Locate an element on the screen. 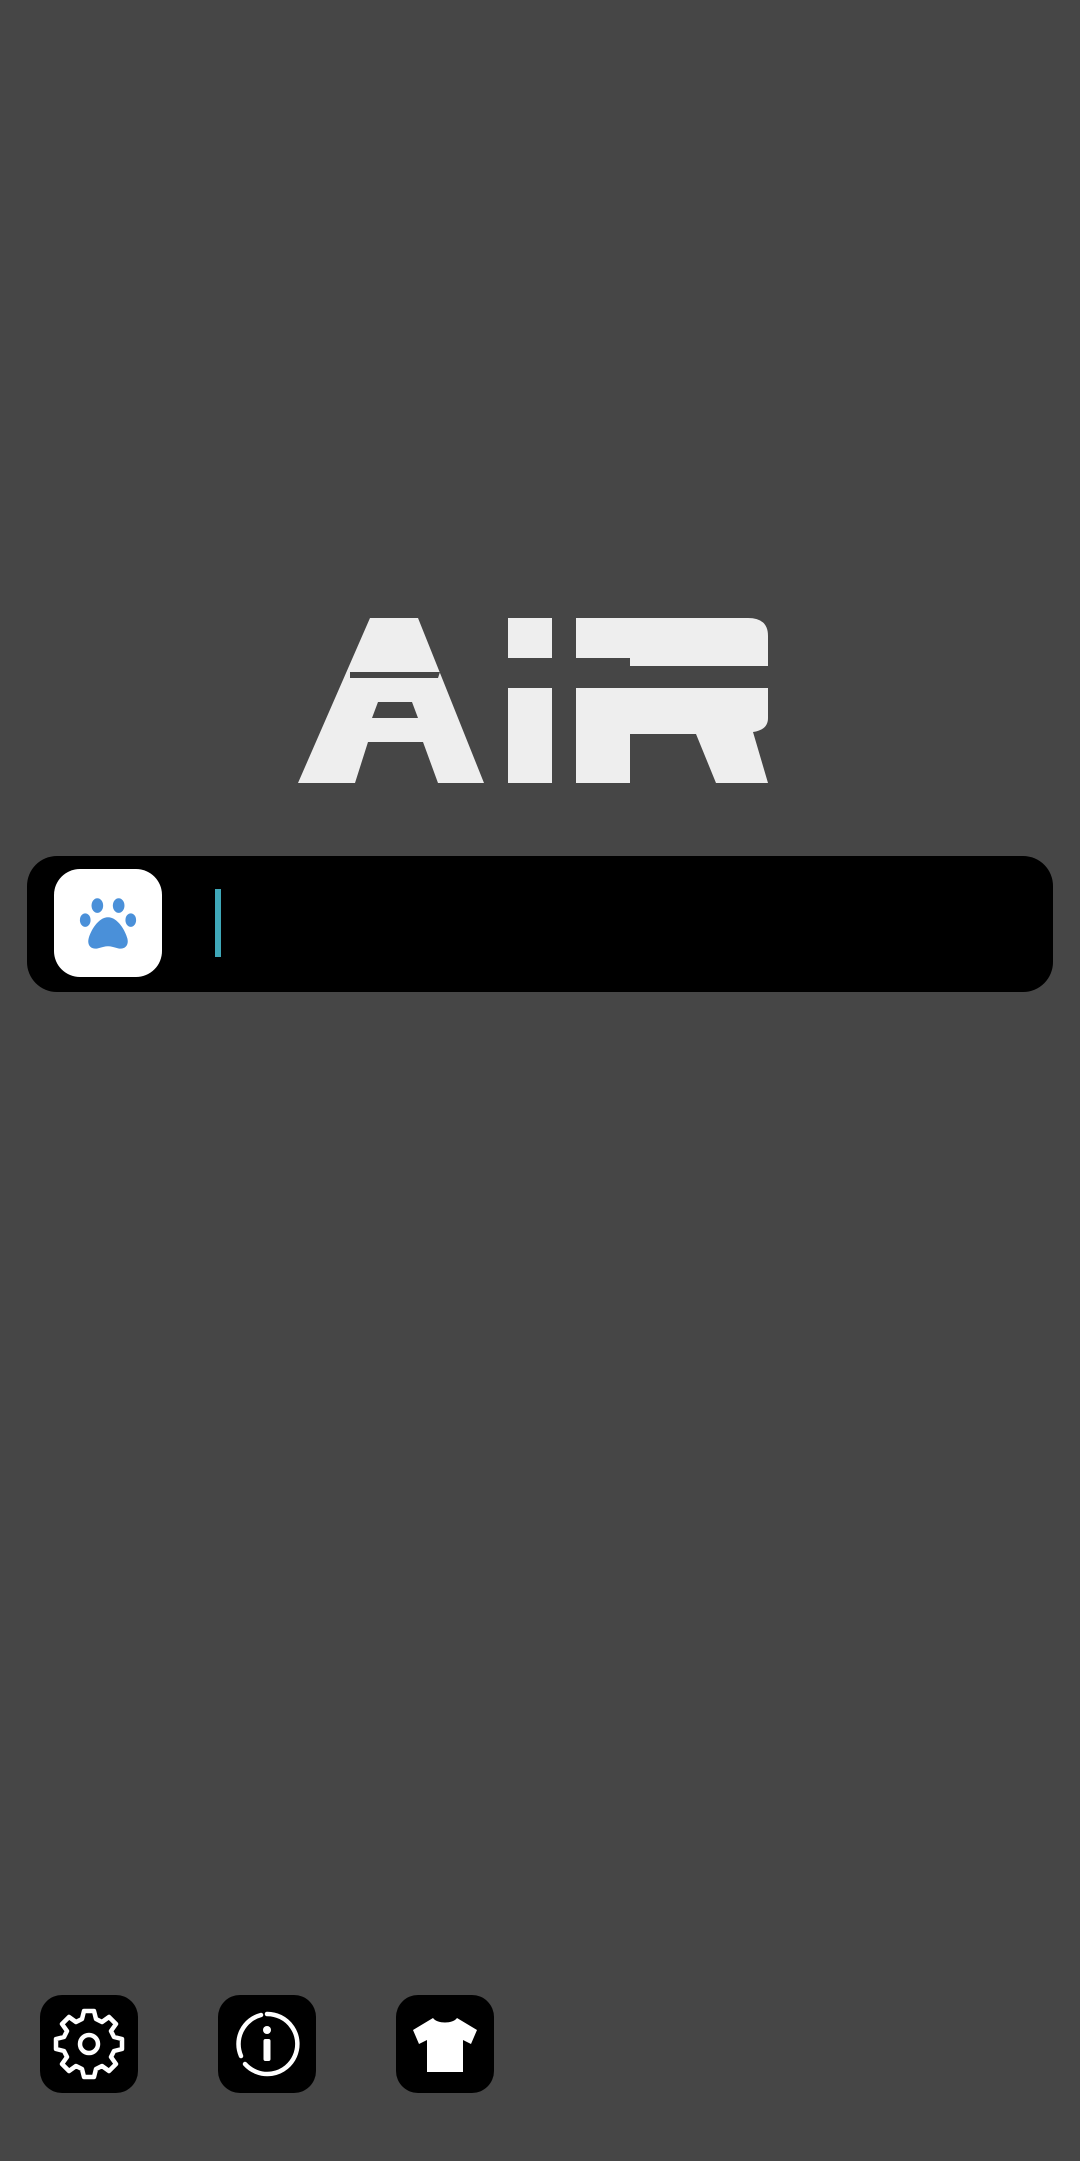 Image resolution: width=1080 pixels, height=2161 pixels. paw-icon is located at coordinates (108, 923).